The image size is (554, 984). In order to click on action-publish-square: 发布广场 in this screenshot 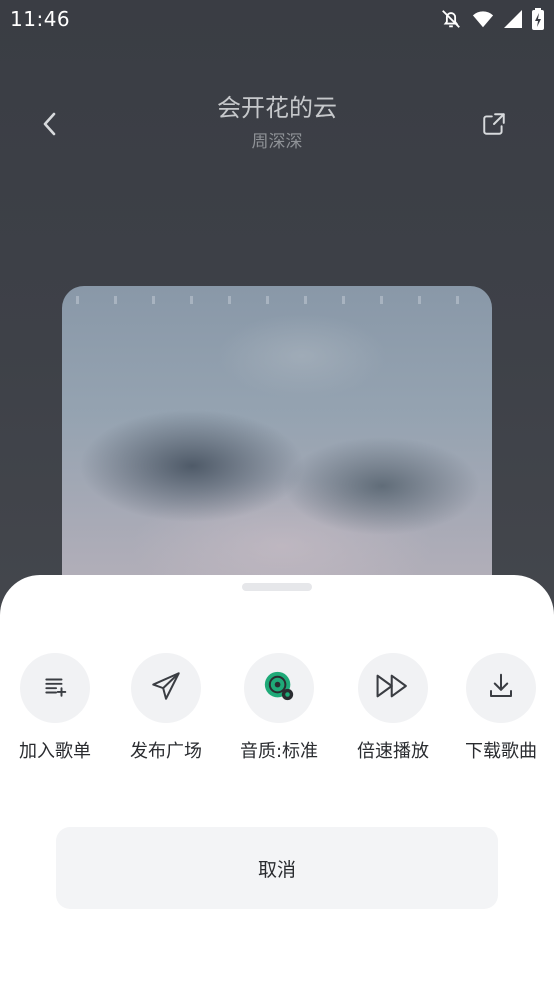, I will do `click(166, 708)`.